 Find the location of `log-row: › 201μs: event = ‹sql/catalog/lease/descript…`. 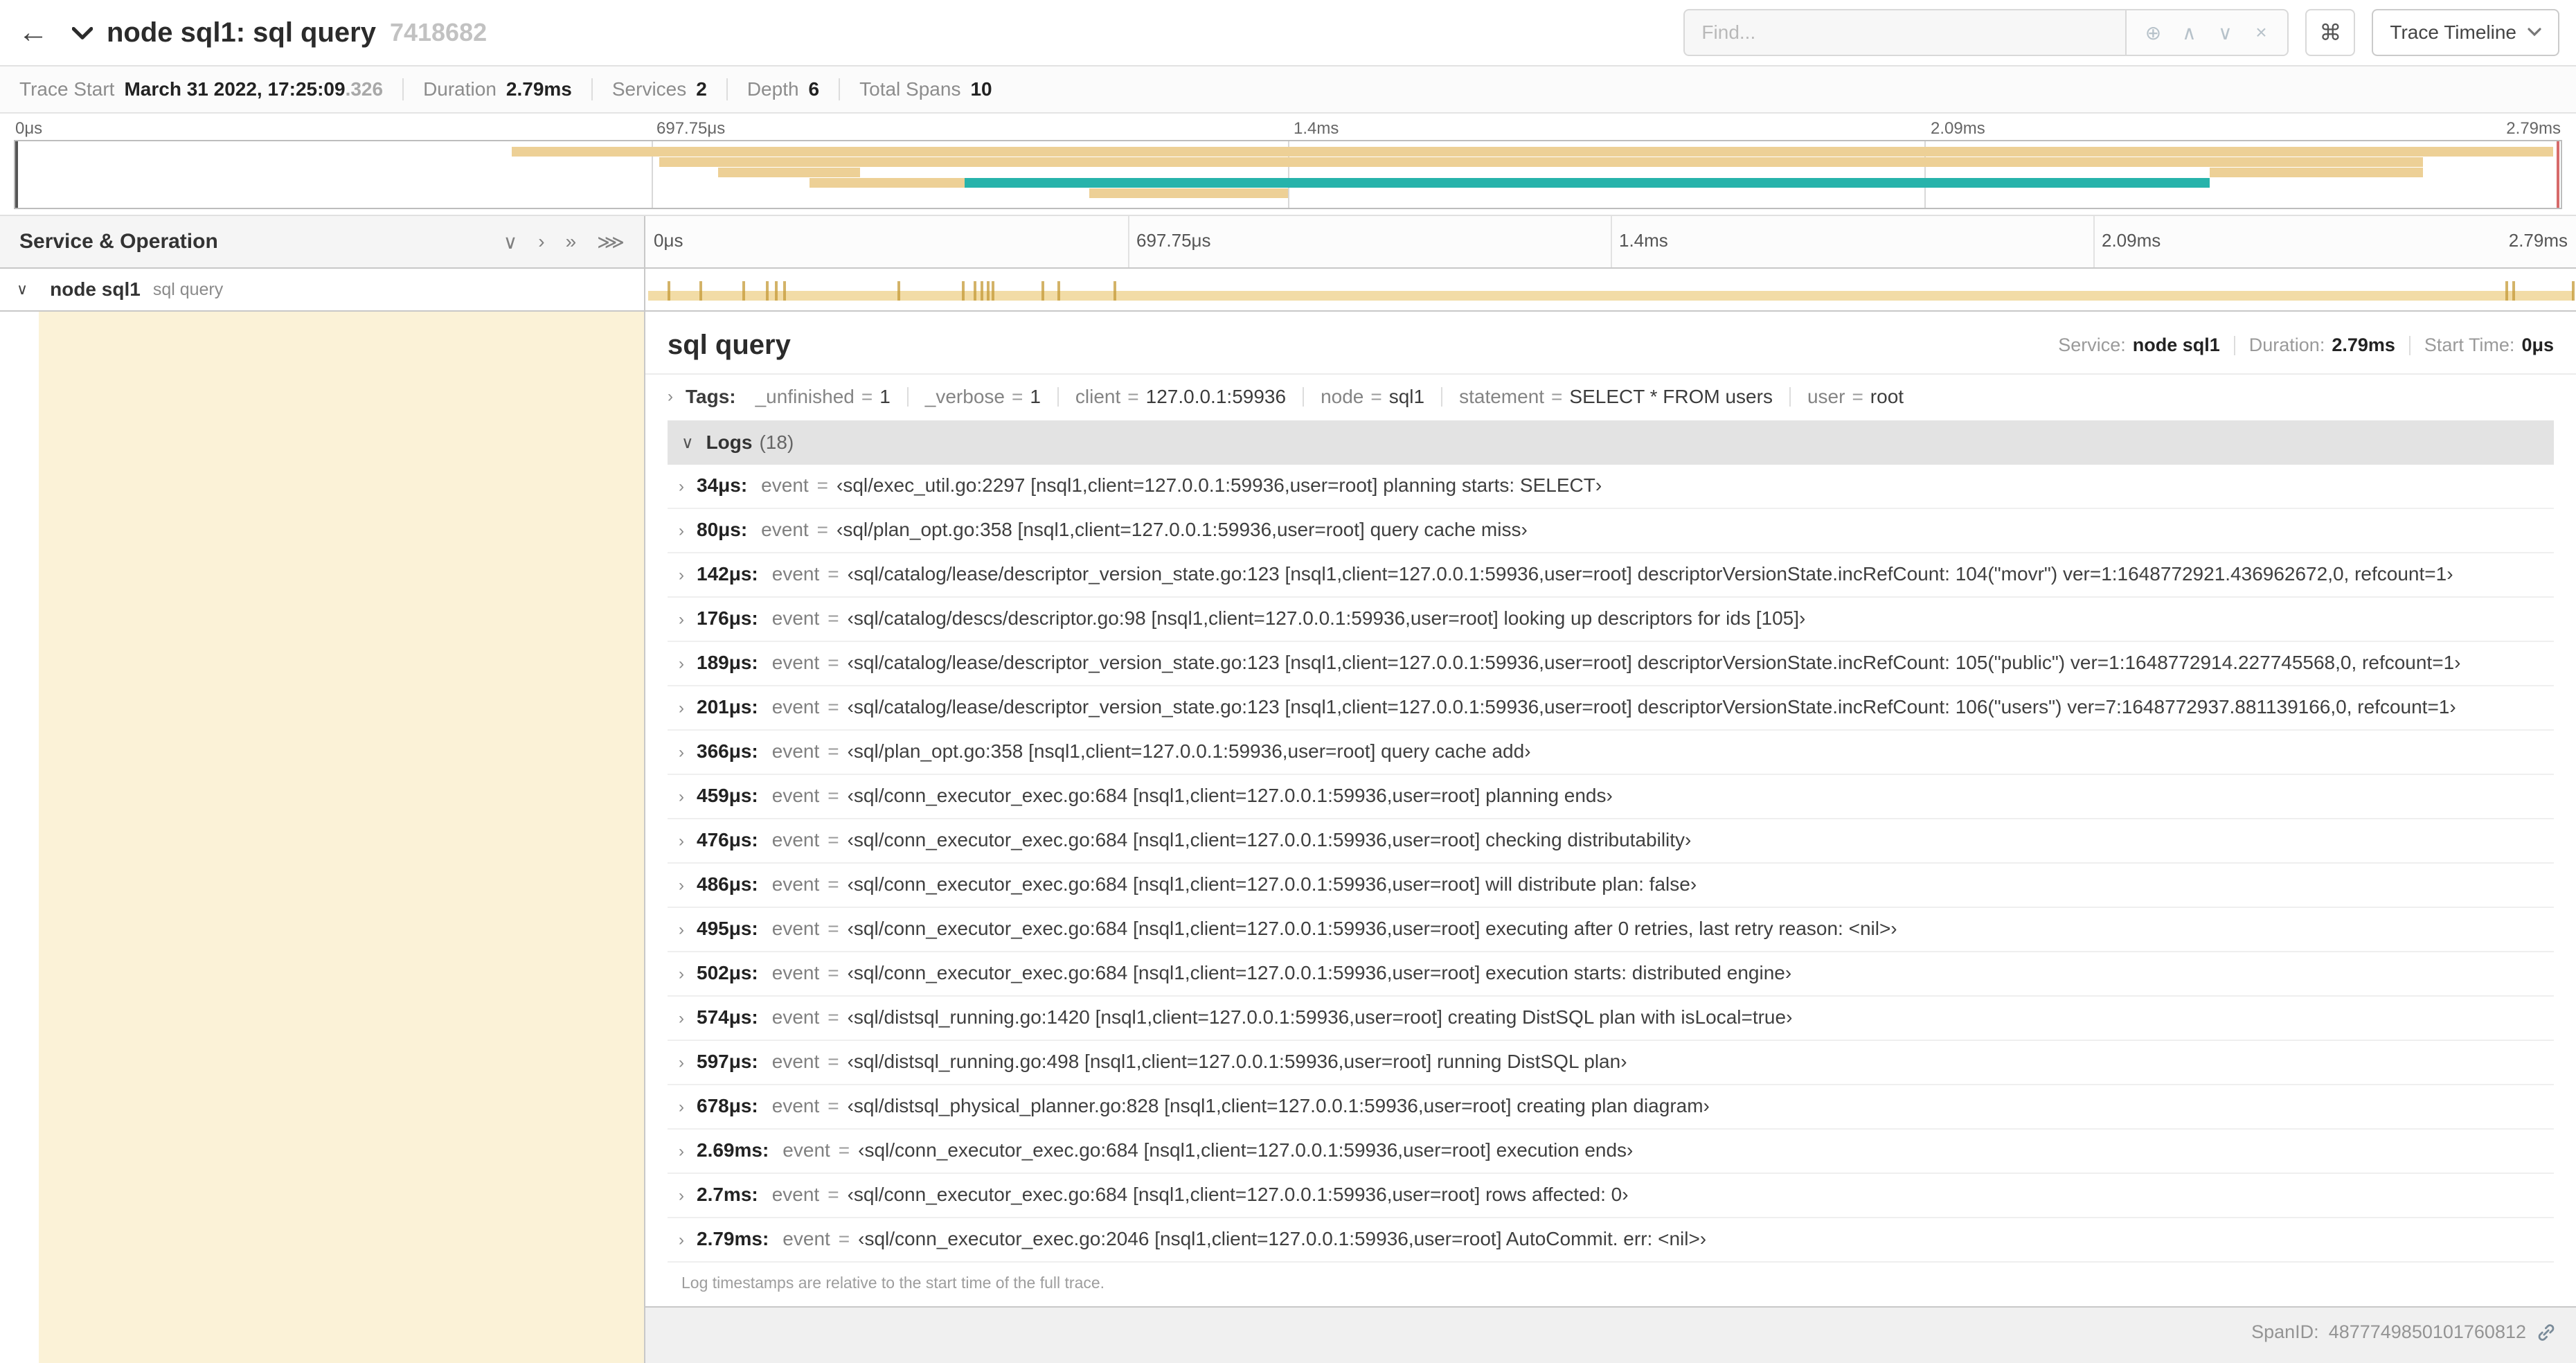

log-row: › 201μs: event = ‹sql/catalog/lease/descript… is located at coordinates (1611, 709).